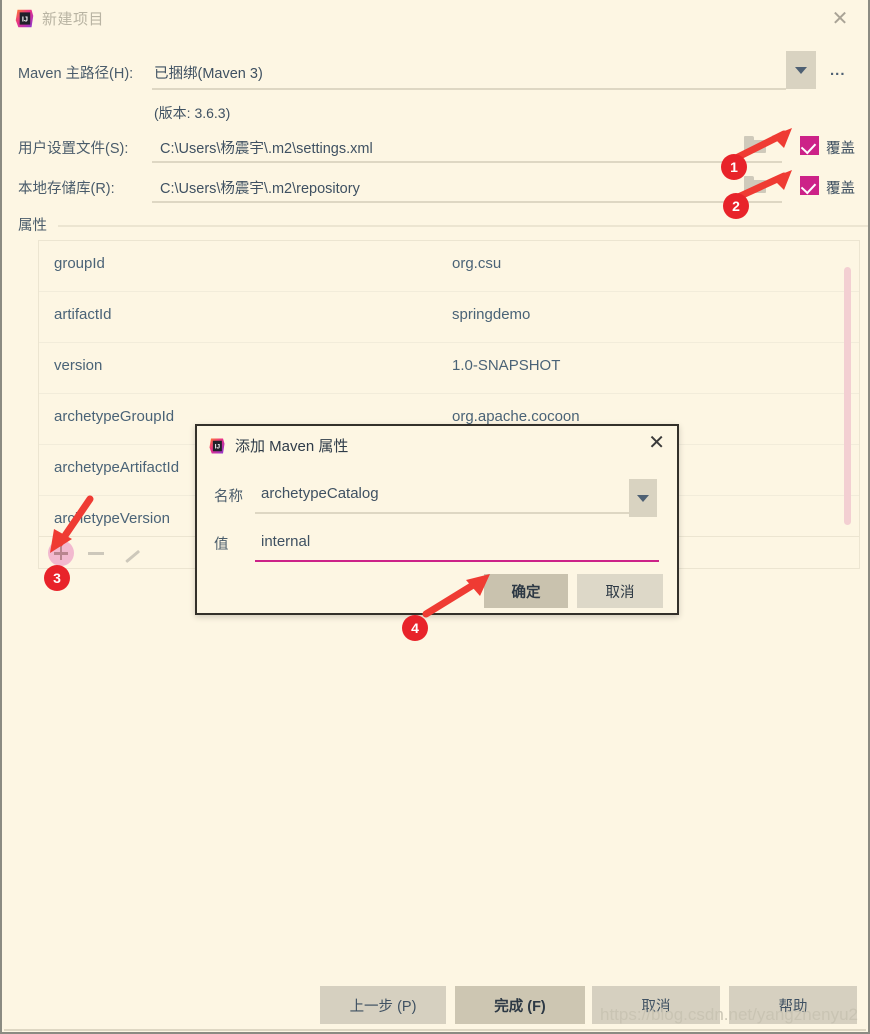  What do you see at coordinates (320, 493) in the screenshot?
I see `modal-name-value: archetypeCatalog` at bounding box center [320, 493].